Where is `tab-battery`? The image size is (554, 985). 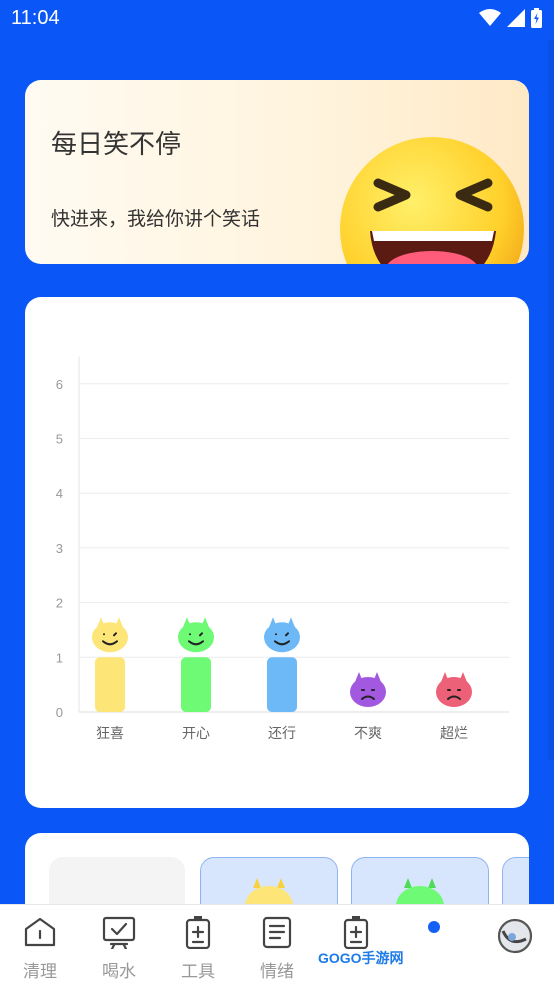
tab-battery is located at coordinates (378, 945).